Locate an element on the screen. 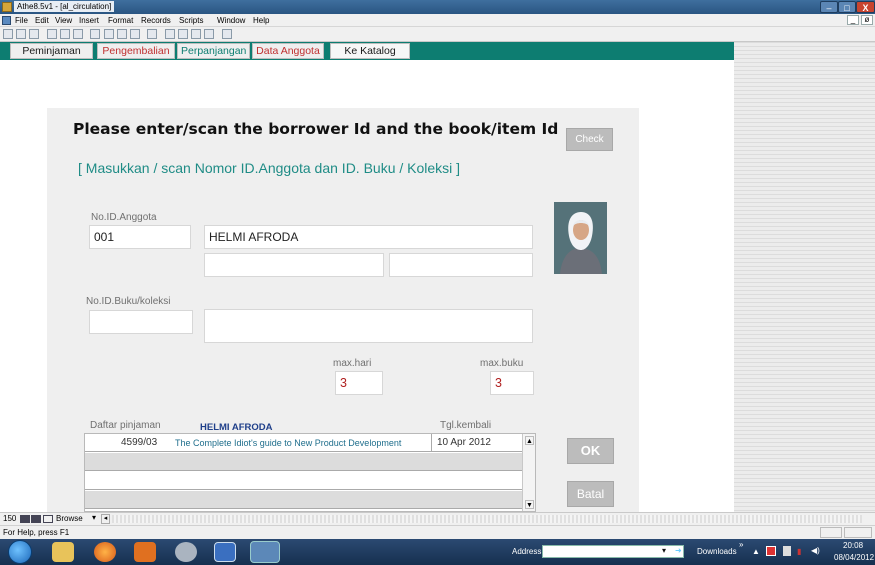  mode-selector: Browse is located at coordinates (69, 518).